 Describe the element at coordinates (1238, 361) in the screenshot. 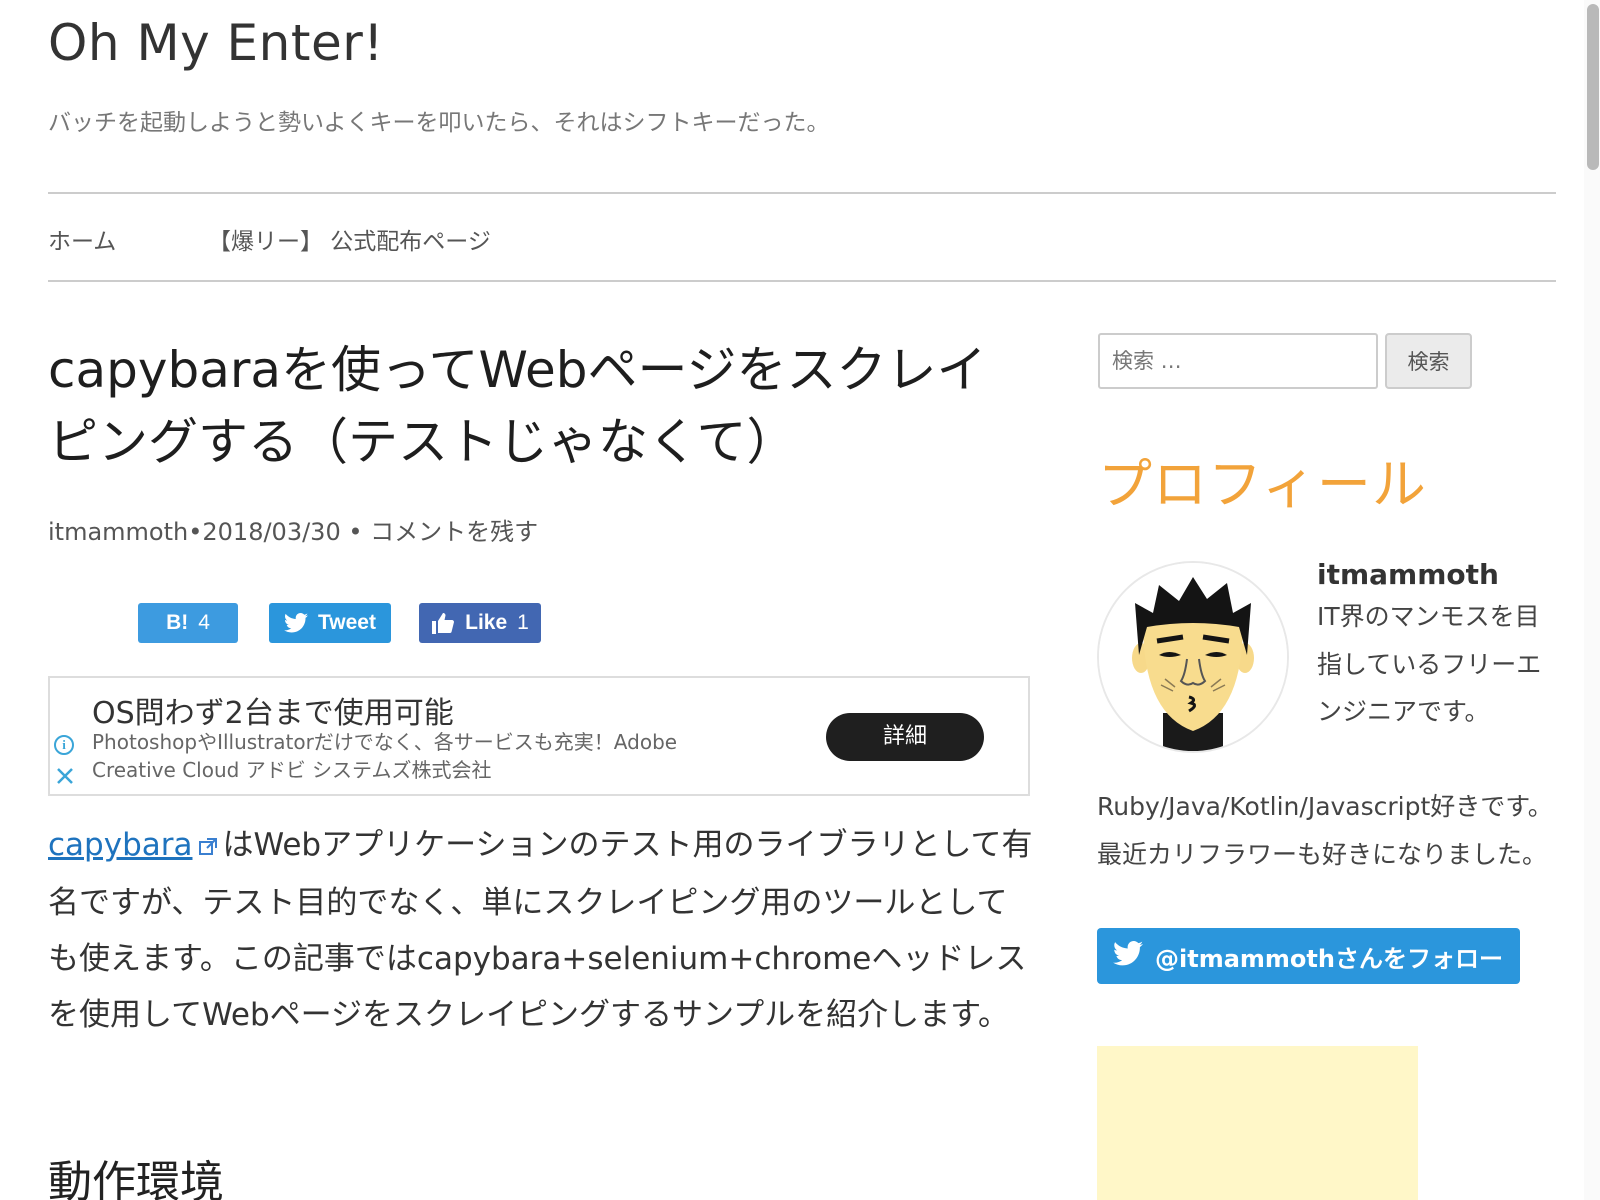

I see `search-input` at that location.